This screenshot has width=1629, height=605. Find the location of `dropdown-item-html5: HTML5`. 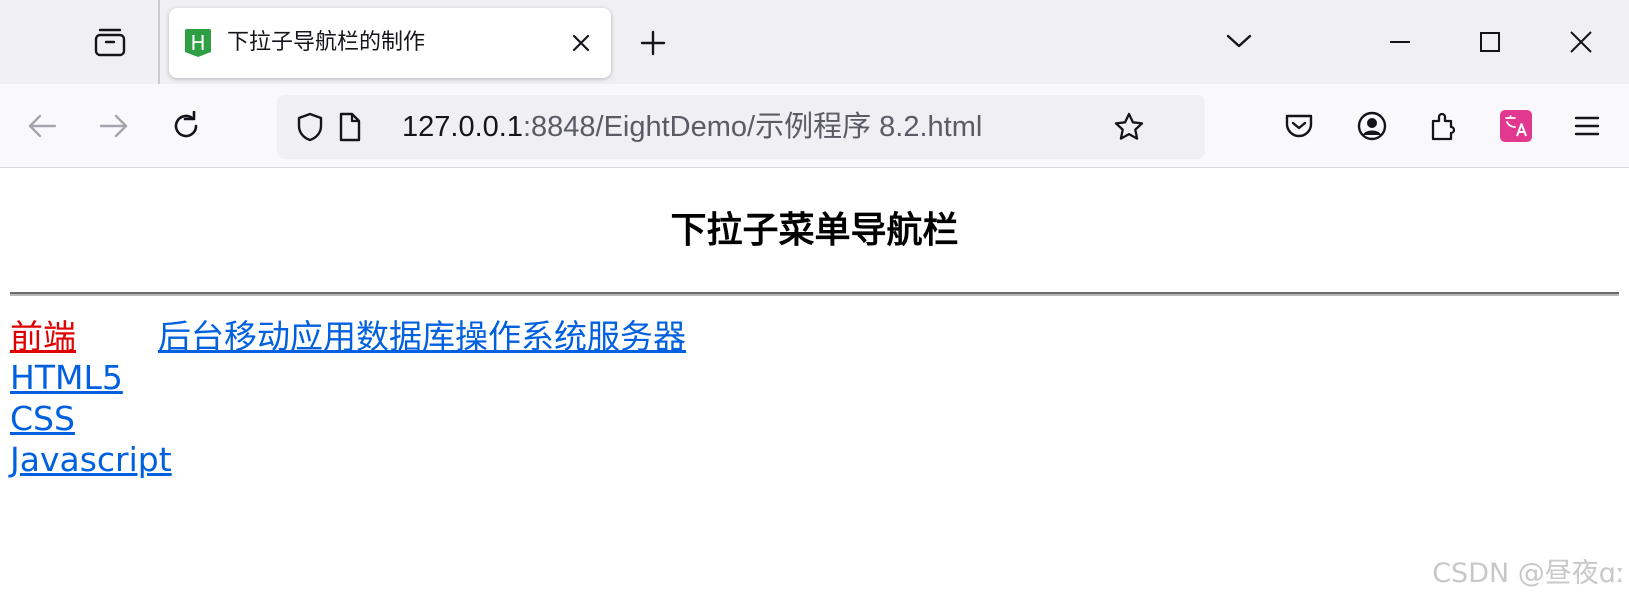

dropdown-item-html5: HTML5 is located at coordinates (66, 378).